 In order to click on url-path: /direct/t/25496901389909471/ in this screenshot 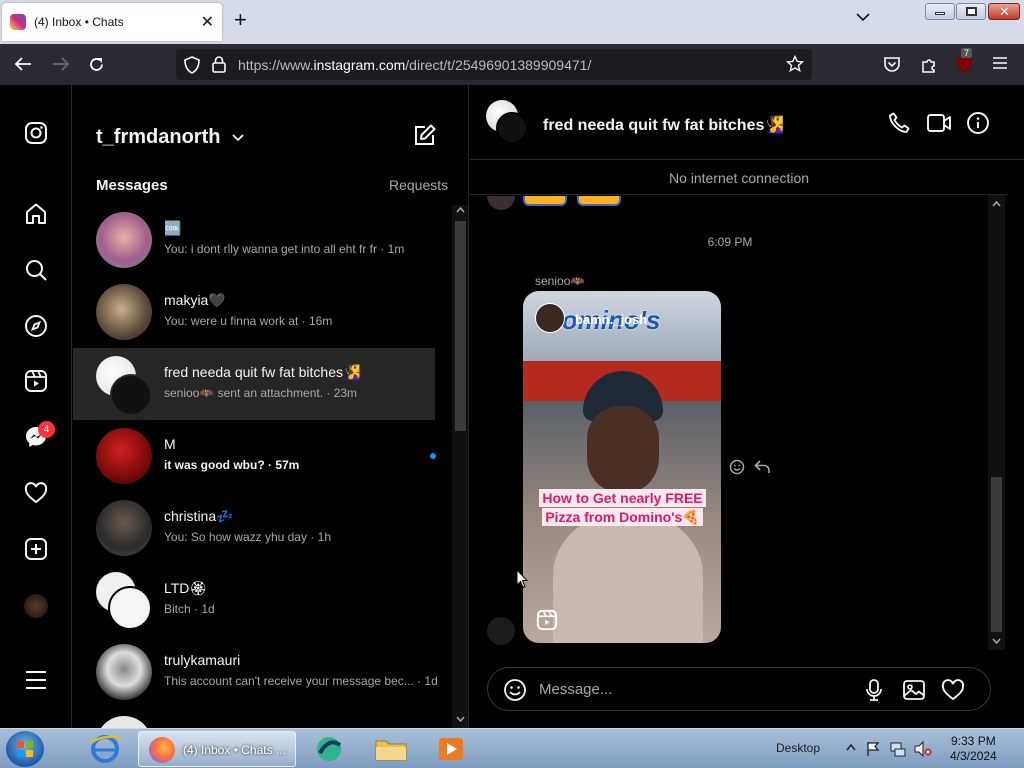, I will do `click(498, 65)`.